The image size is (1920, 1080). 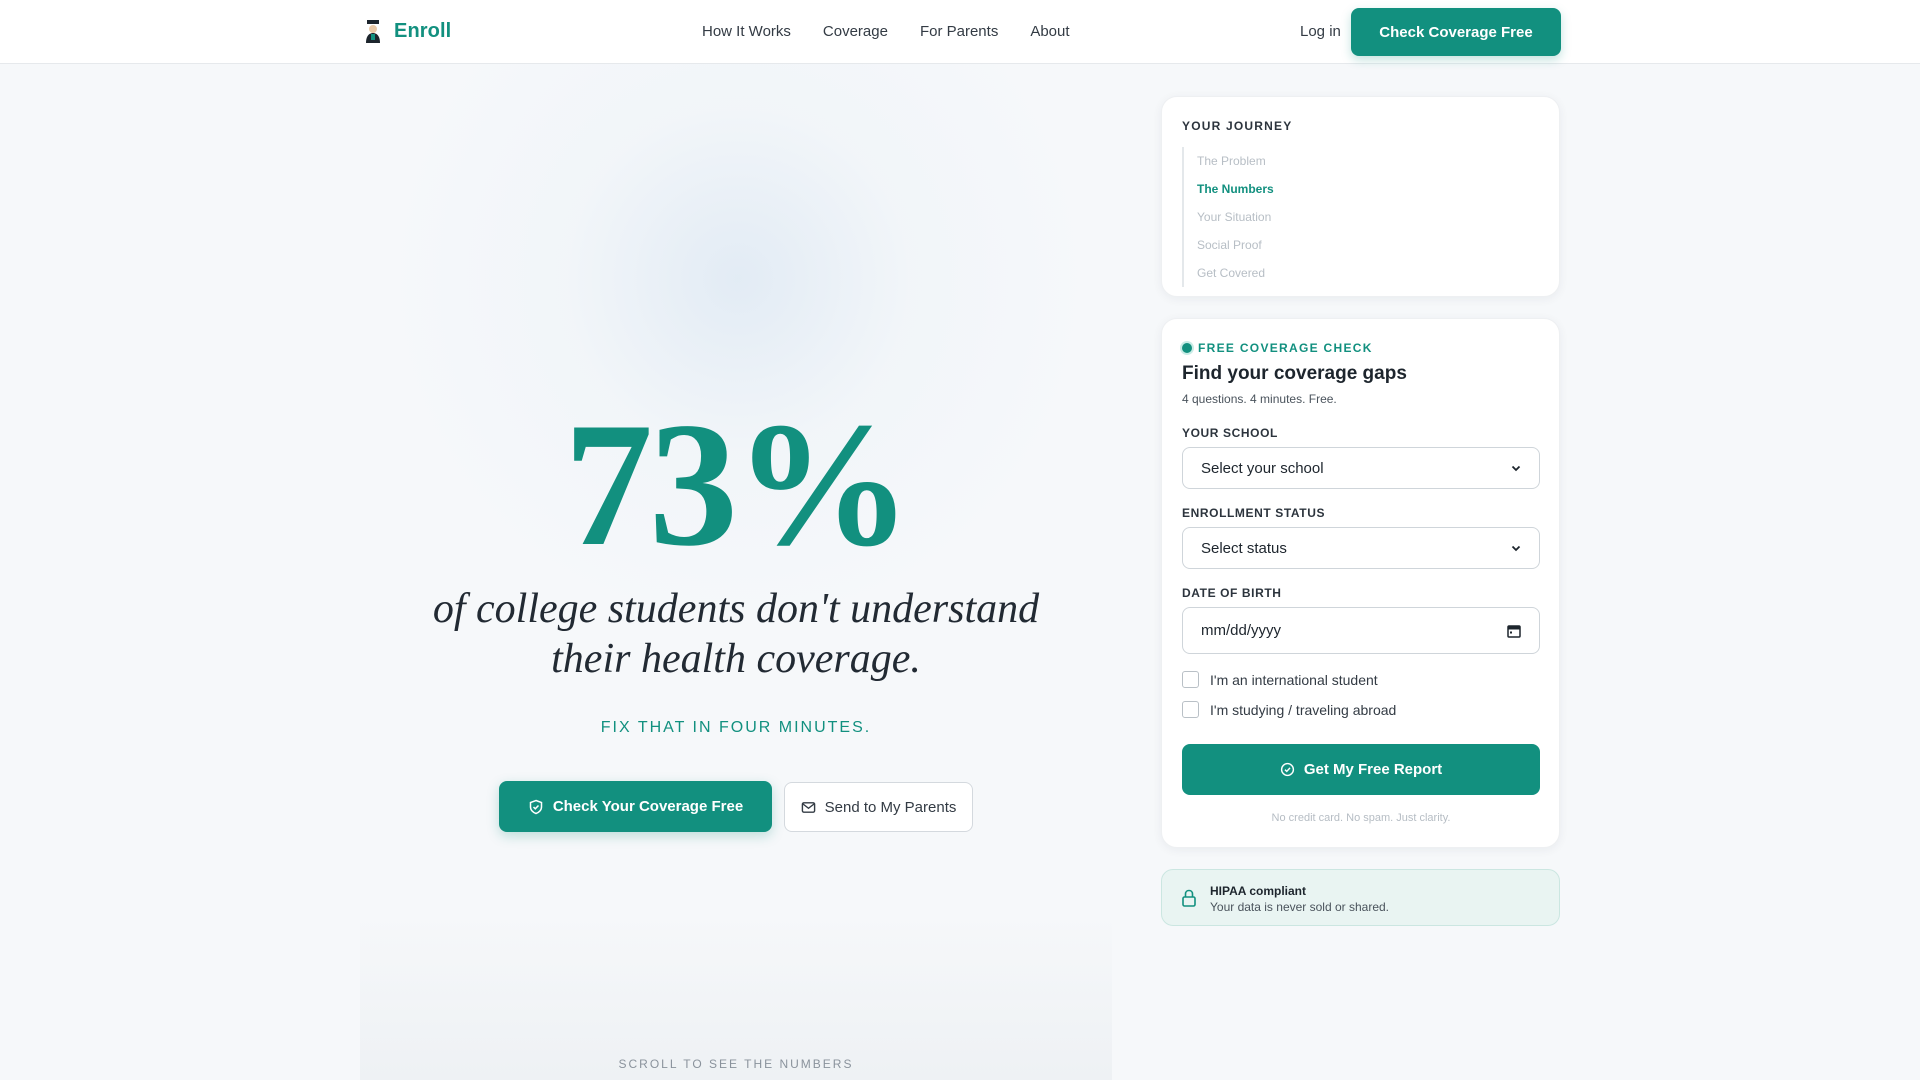 What do you see at coordinates (736, 727) in the screenshot?
I see `hero-tagline: FIX THAT IN FOUR MINUTES.` at bounding box center [736, 727].